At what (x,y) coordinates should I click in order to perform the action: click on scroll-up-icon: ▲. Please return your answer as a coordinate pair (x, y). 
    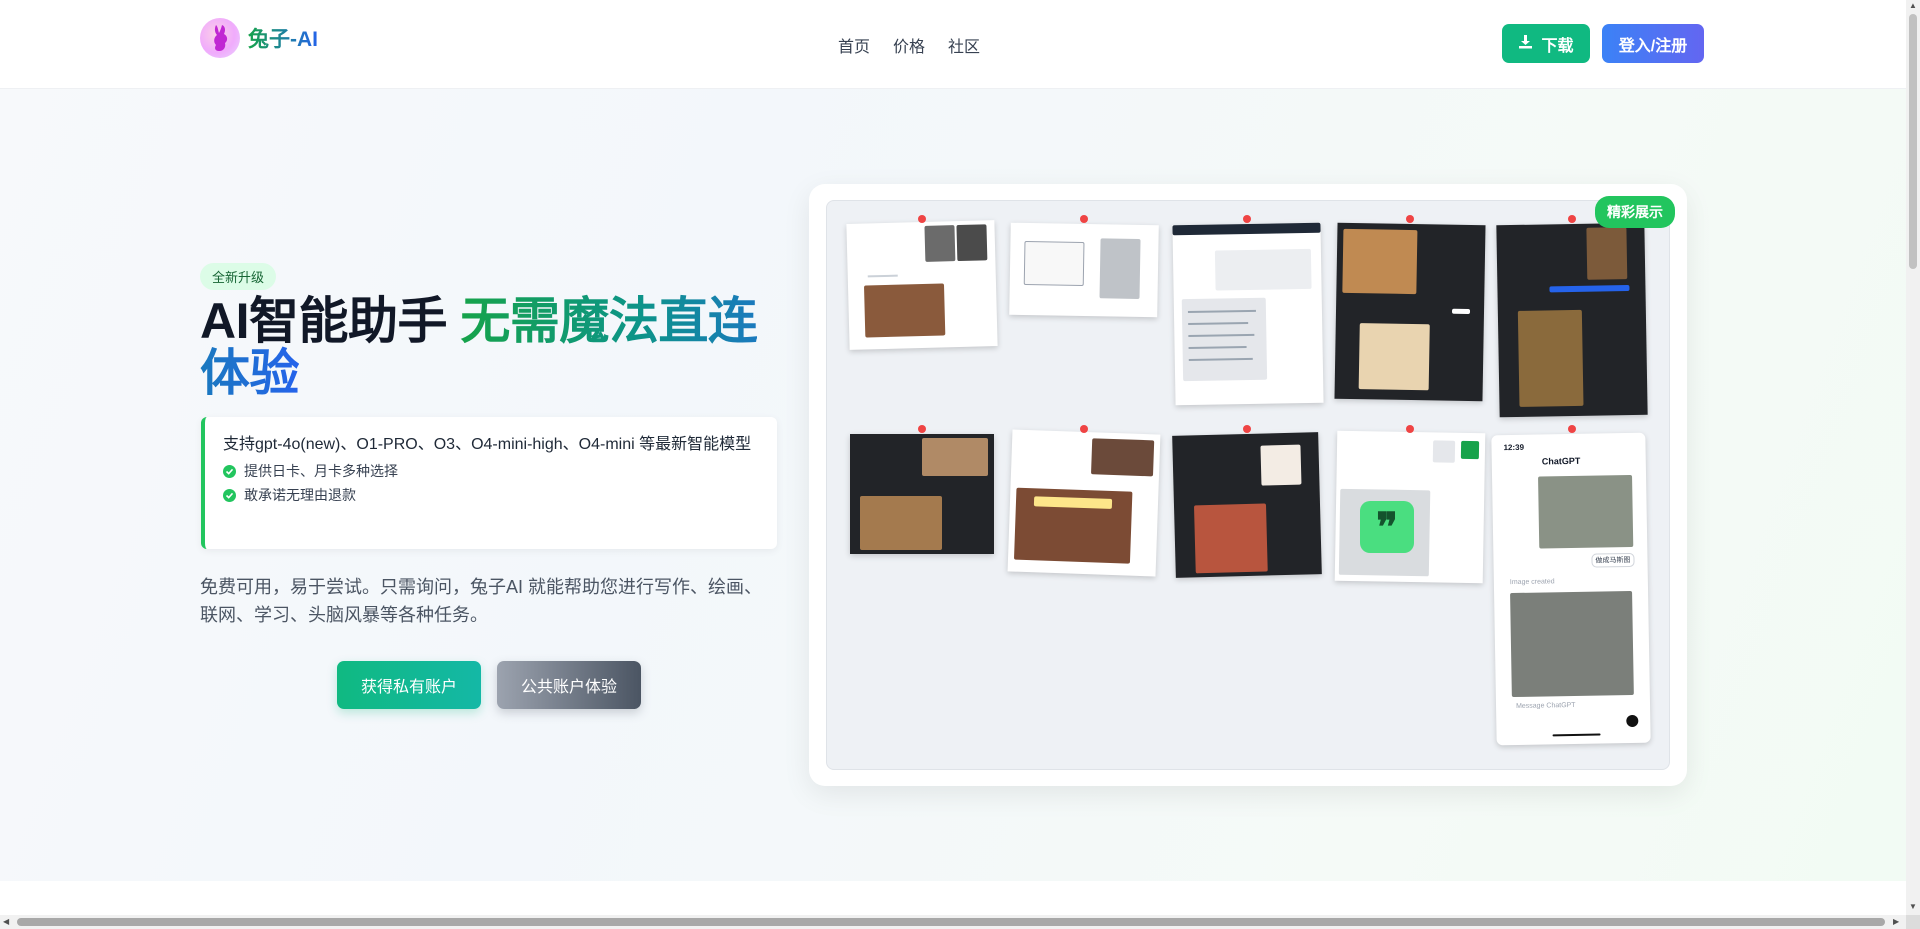
    Looking at the image, I should click on (1913, 5).